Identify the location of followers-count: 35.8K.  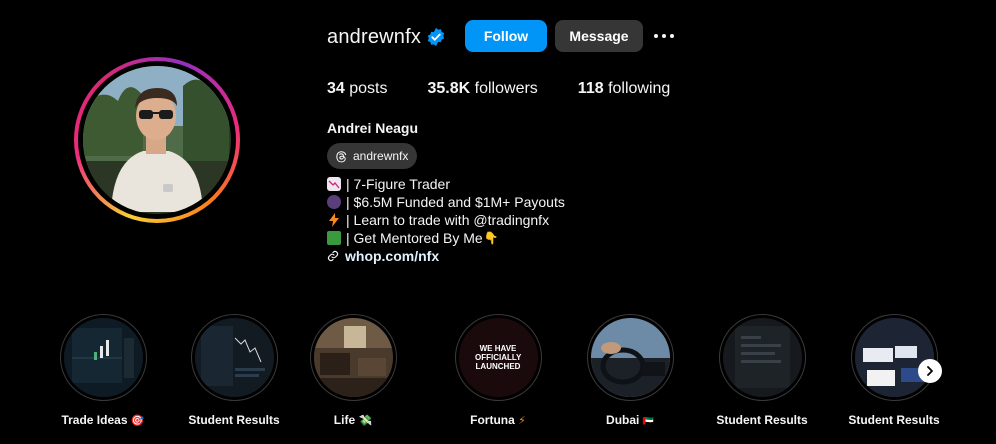
(449, 88).